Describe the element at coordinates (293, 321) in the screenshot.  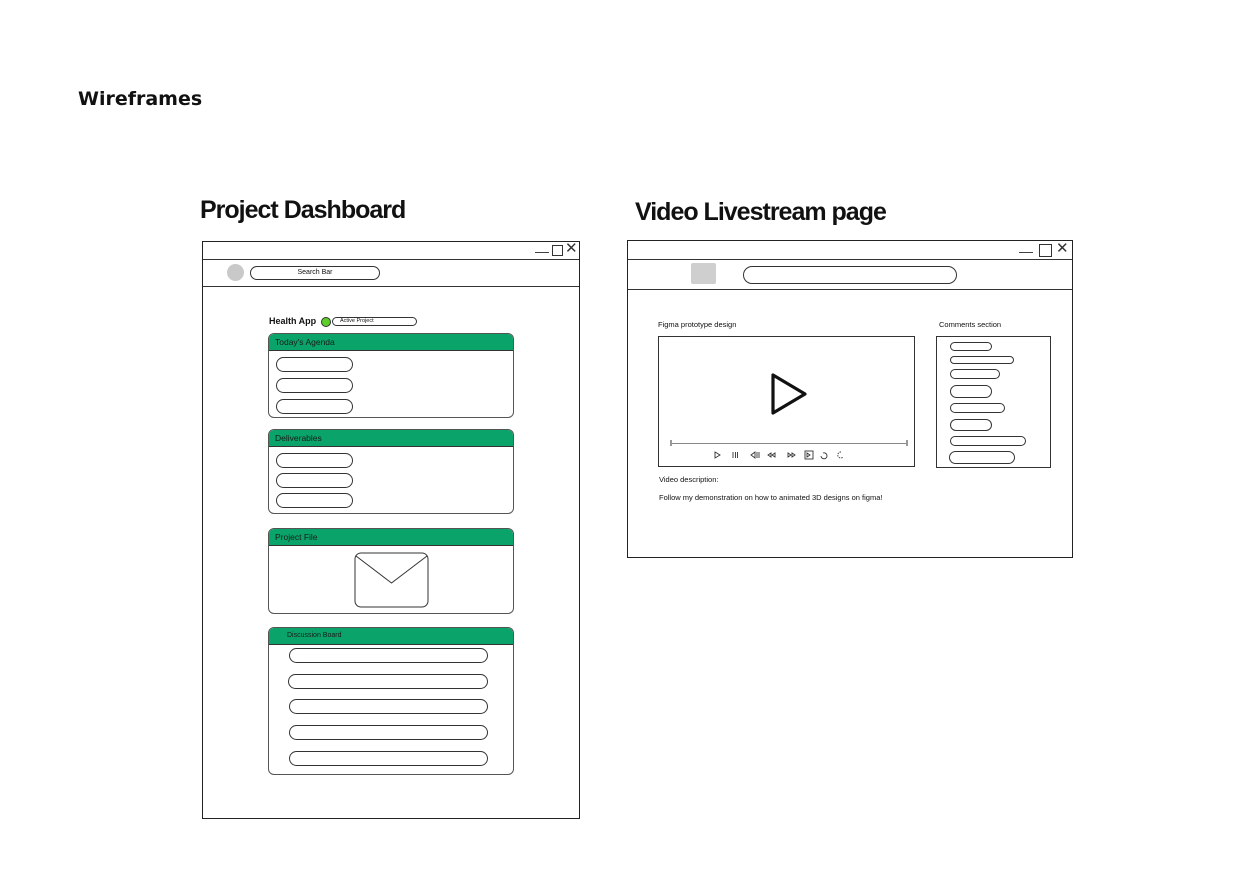
I see `project-name: Health App` at that location.